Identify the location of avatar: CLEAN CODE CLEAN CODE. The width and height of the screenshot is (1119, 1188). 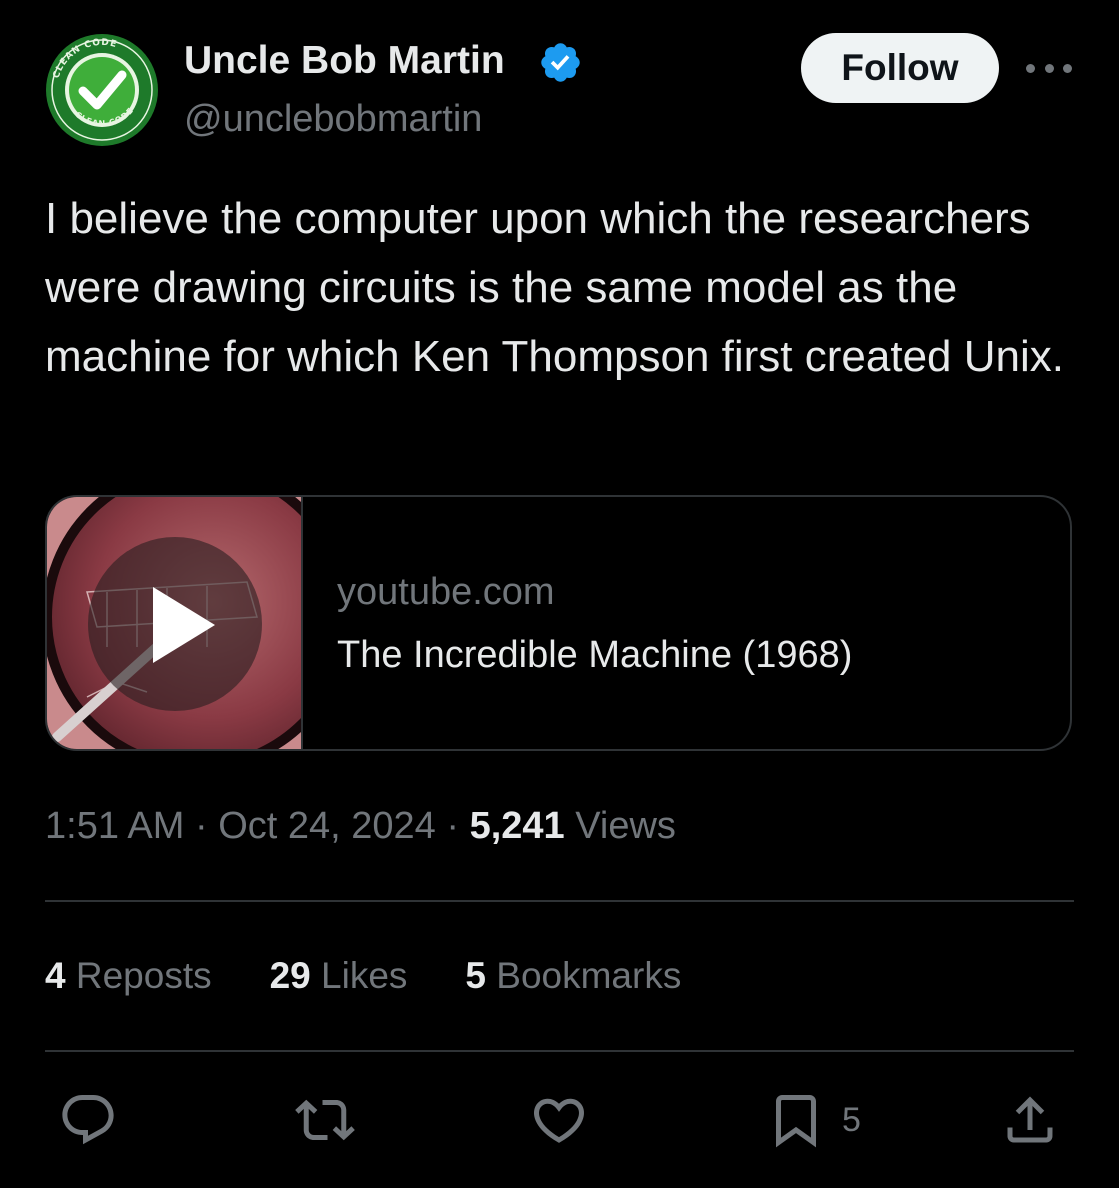
(102, 90).